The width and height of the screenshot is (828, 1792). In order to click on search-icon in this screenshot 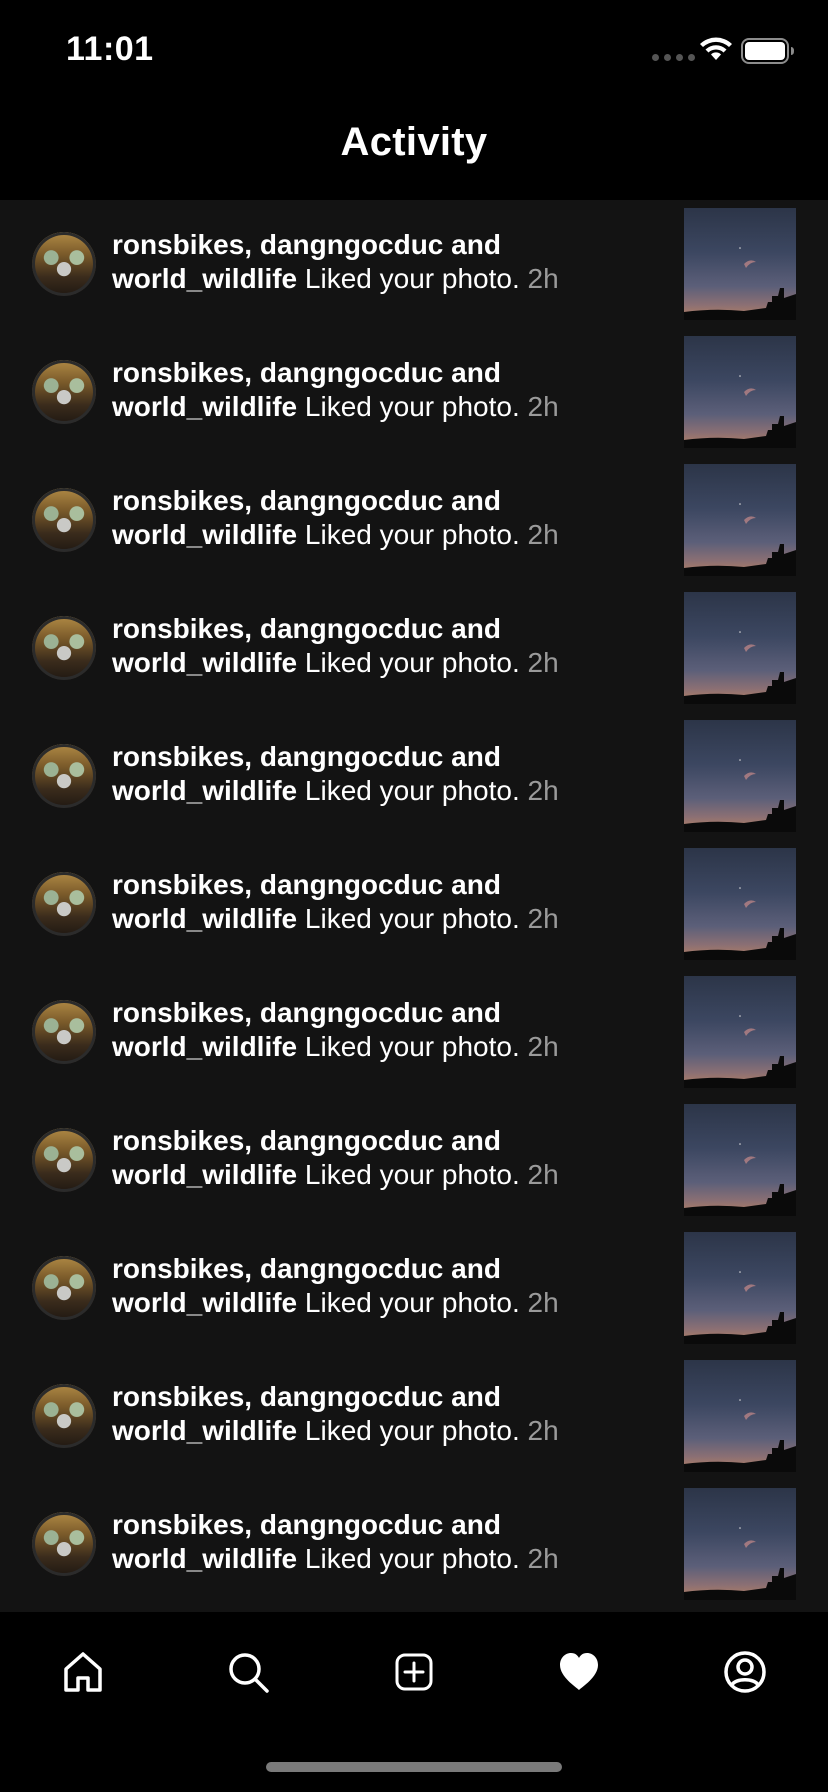, I will do `click(249, 1673)`.